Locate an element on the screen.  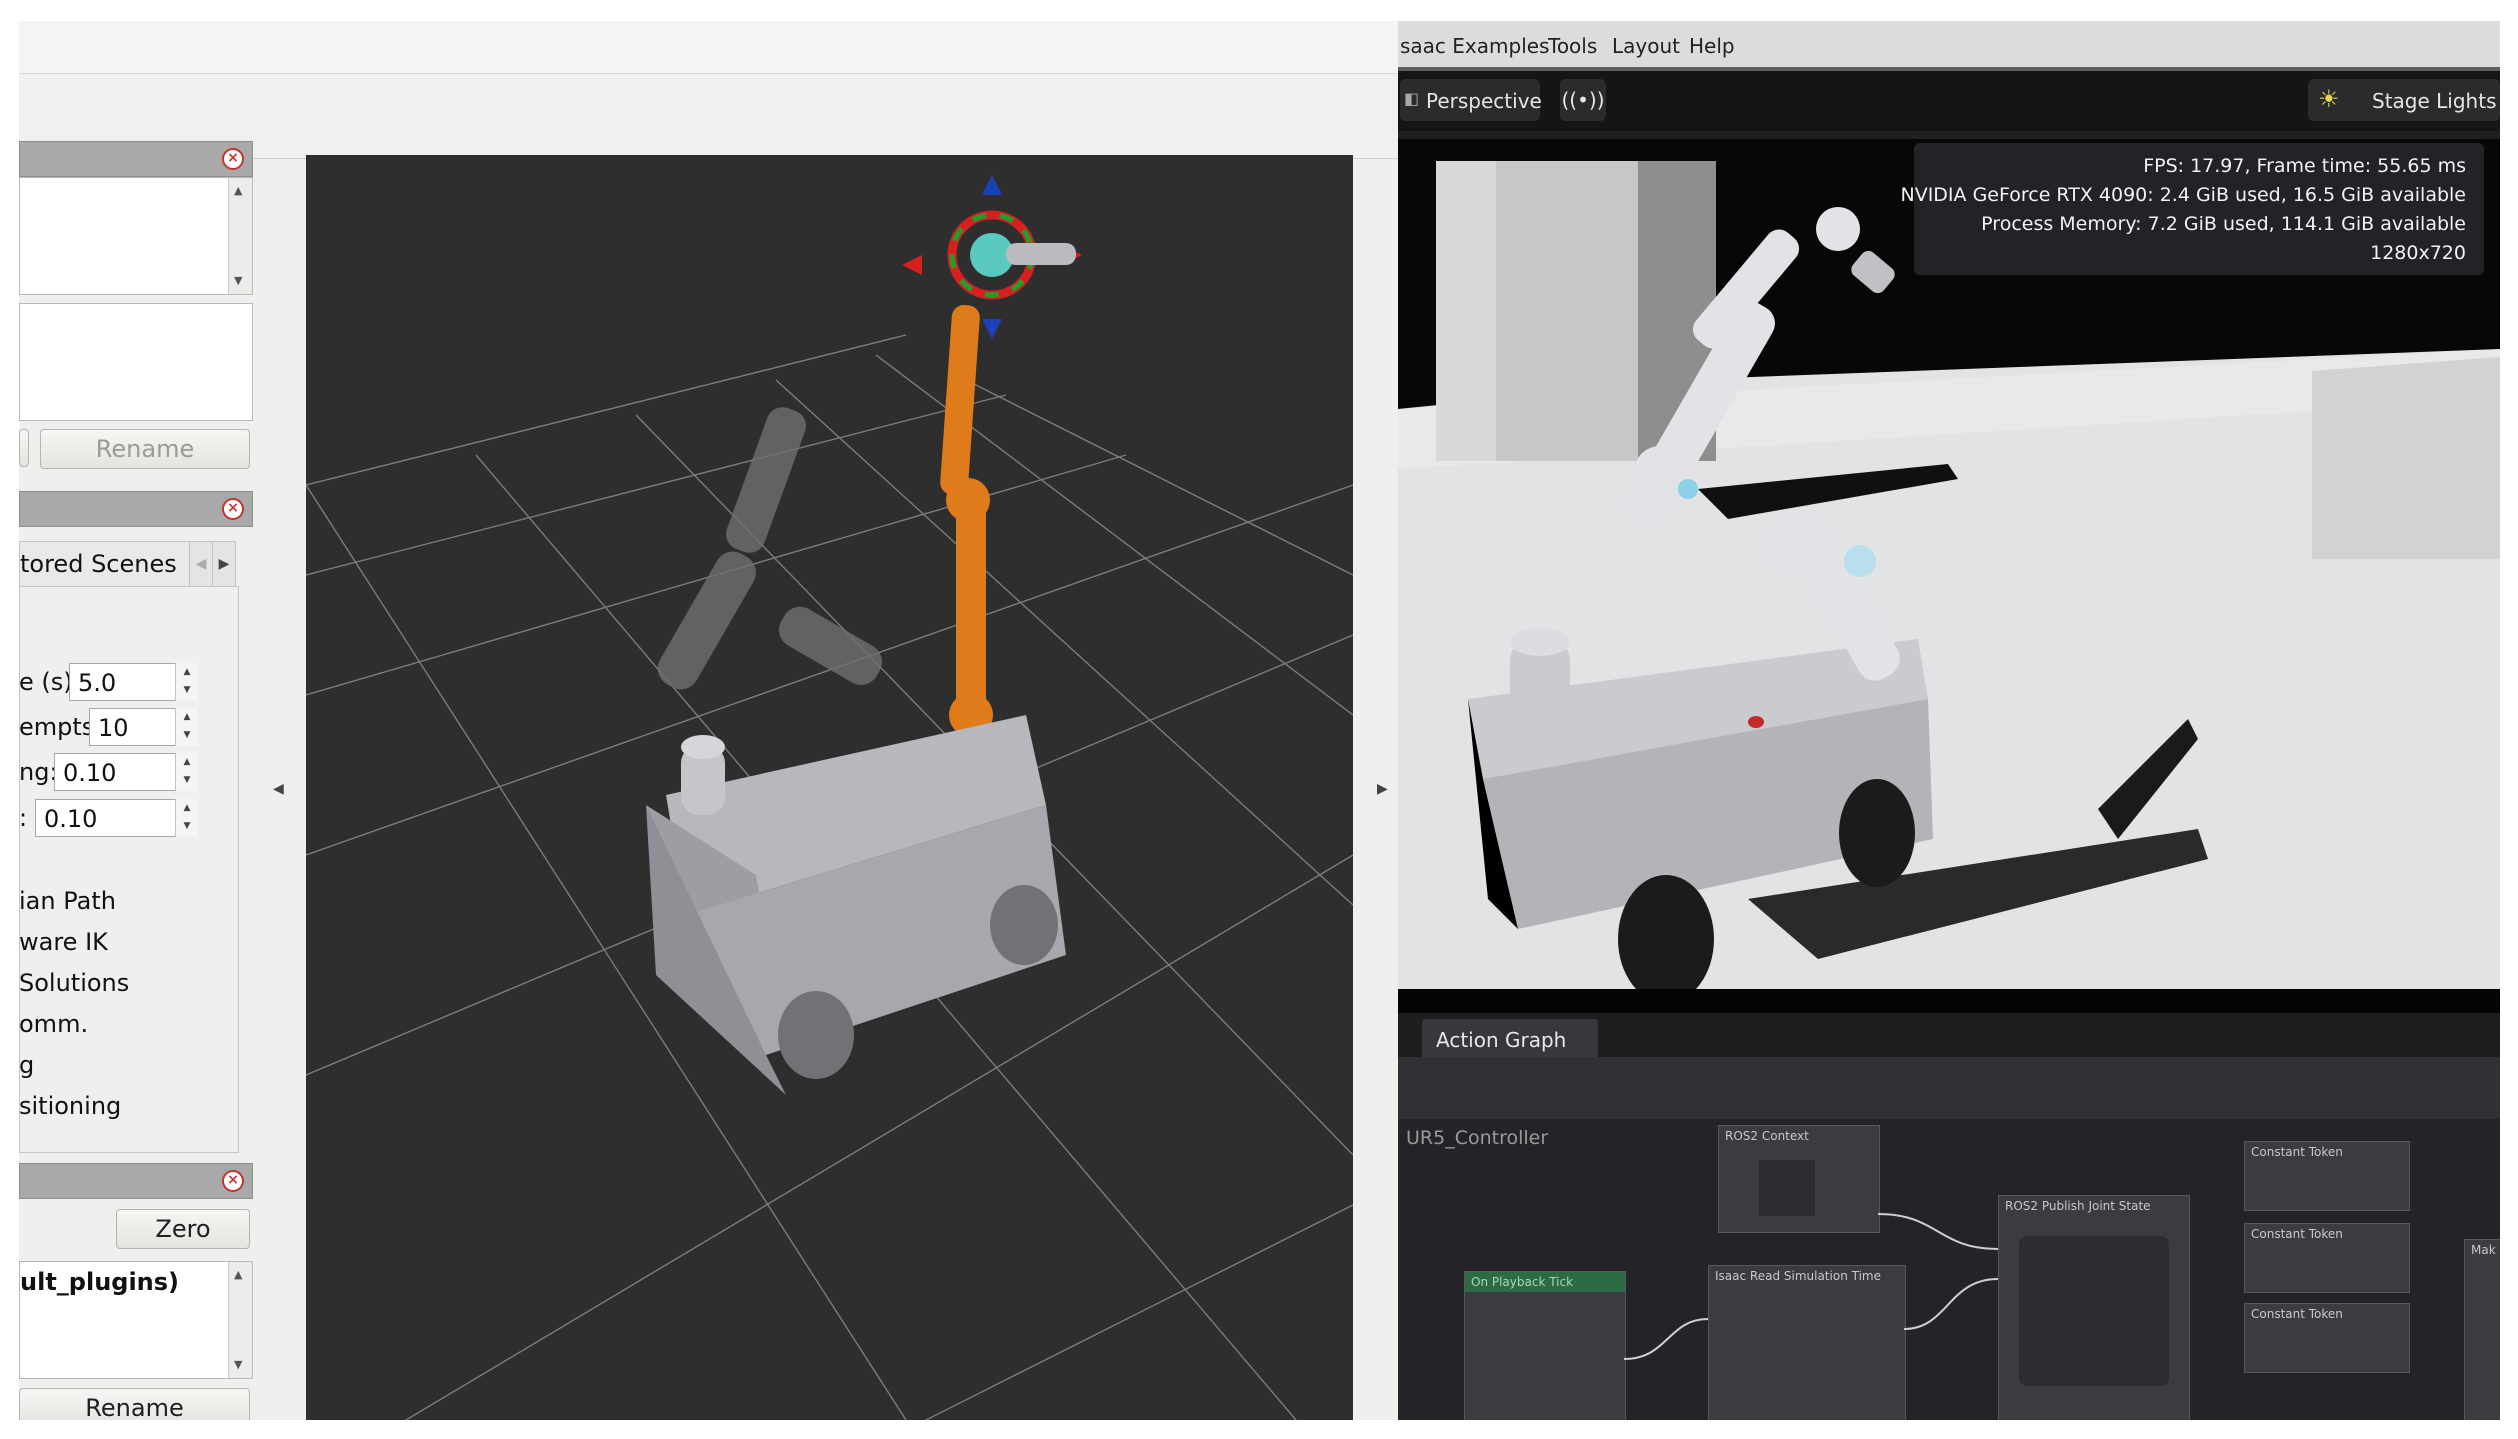
tab-scroll-left-icon: ◀ is located at coordinates (201, 564).